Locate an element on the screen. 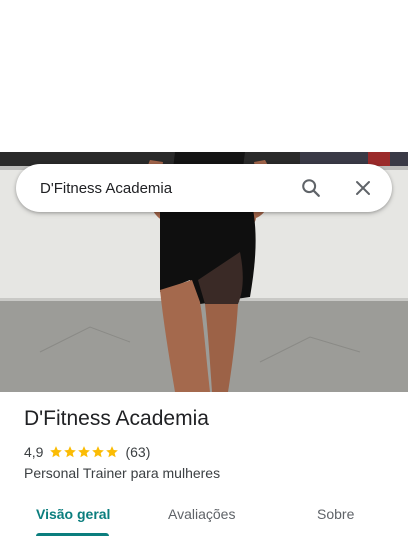 The height and width of the screenshot is (544, 408). review-count: (63) is located at coordinates (138, 452).